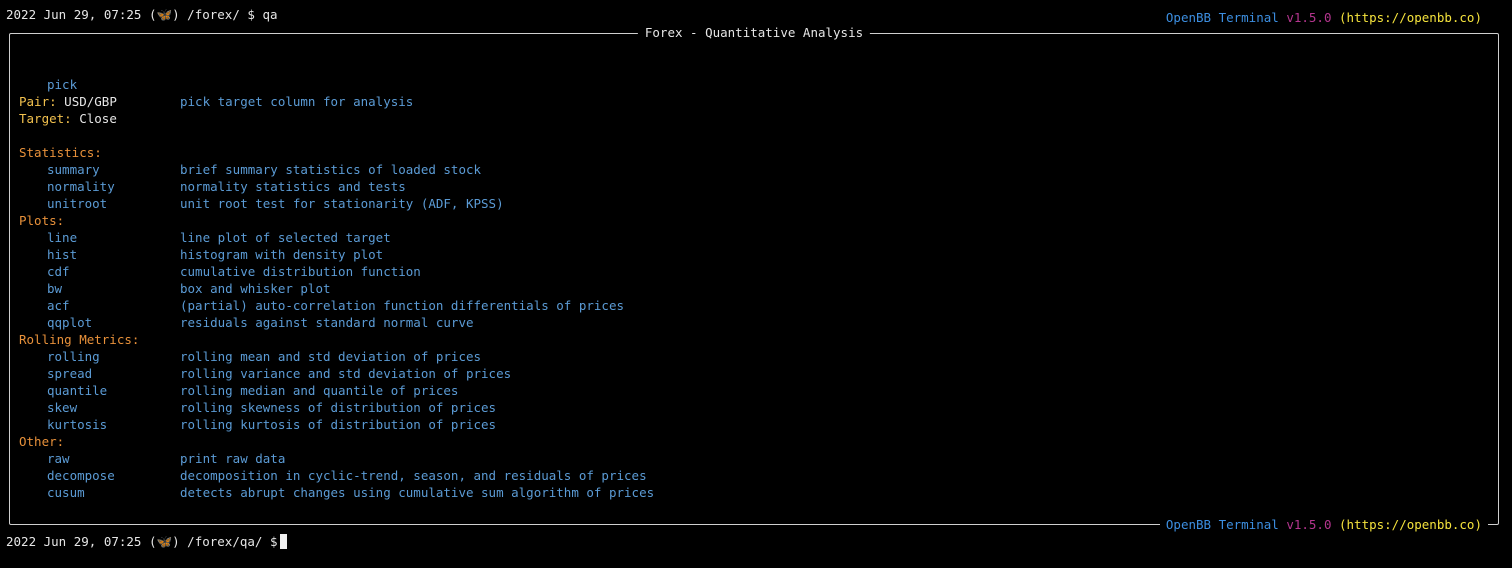 This screenshot has width=1512, height=568. What do you see at coordinates (754, 152) in the screenshot?
I see `section-header: Statistics:` at bounding box center [754, 152].